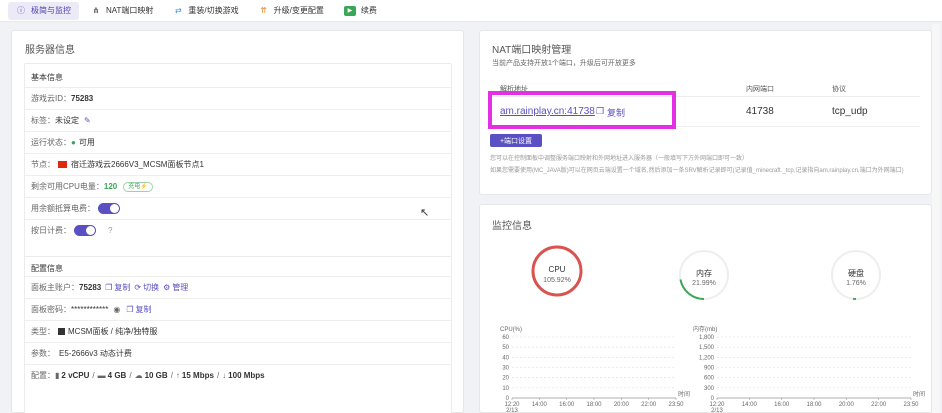 The image size is (942, 413). I want to click on type-value: MCSM面板 / 纯净/独特服, so click(113, 331).